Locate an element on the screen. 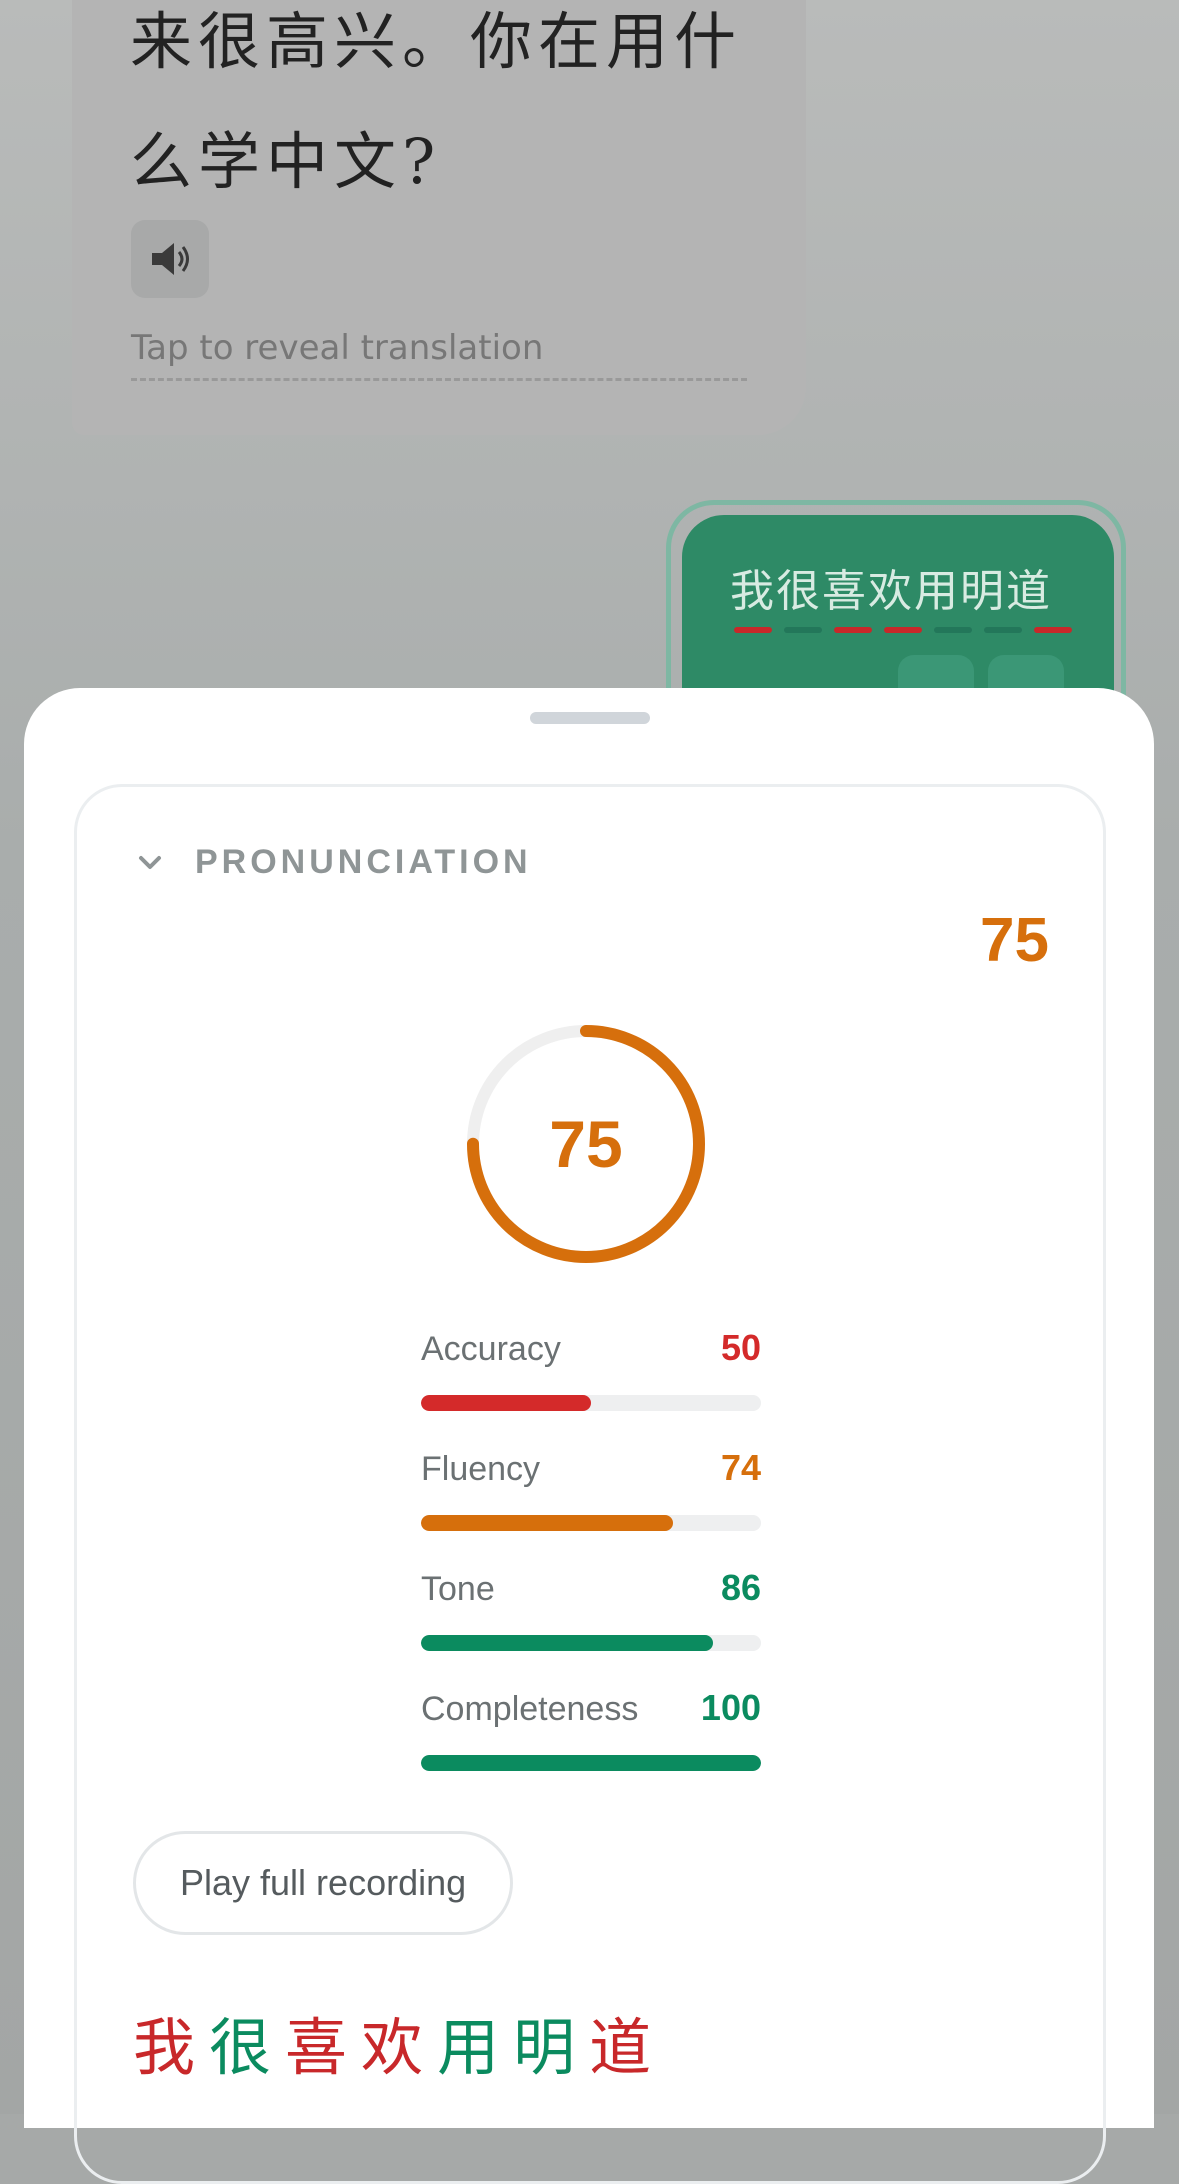 The image size is (1179, 2184). metric-fluency: Fluency 74 is located at coordinates (591, 1489).